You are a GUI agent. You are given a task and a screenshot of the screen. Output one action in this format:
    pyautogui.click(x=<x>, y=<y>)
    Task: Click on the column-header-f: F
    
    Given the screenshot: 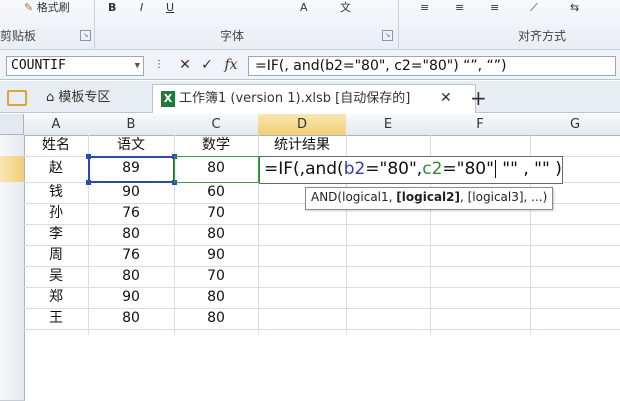 What is the action you would take?
    pyautogui.click(x=480, y=125)
    